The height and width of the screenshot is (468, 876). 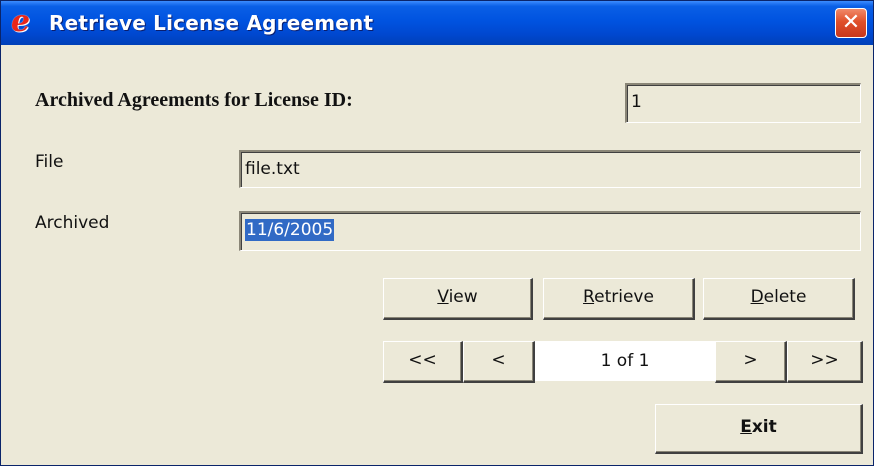 I want to click on file-field: file.txt, so click(x=550, y=169).